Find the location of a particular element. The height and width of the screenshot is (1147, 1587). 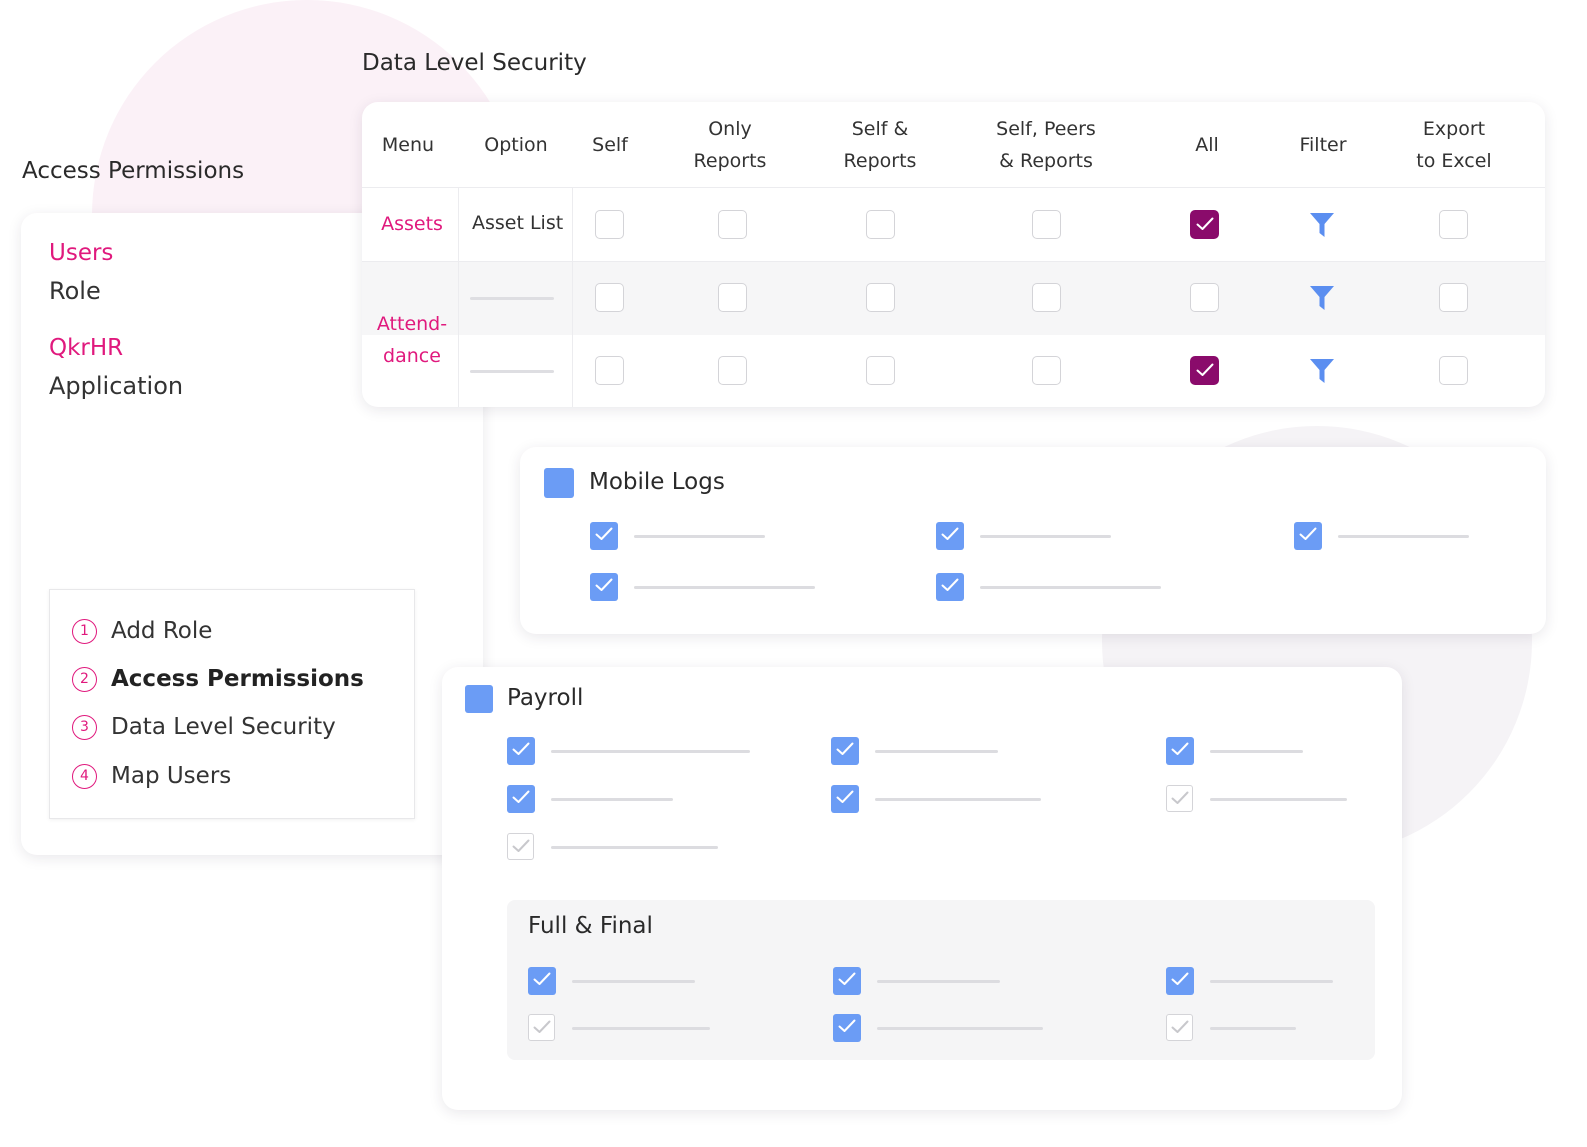

payroll-title: Payroll is located at coordinates (545, 698).